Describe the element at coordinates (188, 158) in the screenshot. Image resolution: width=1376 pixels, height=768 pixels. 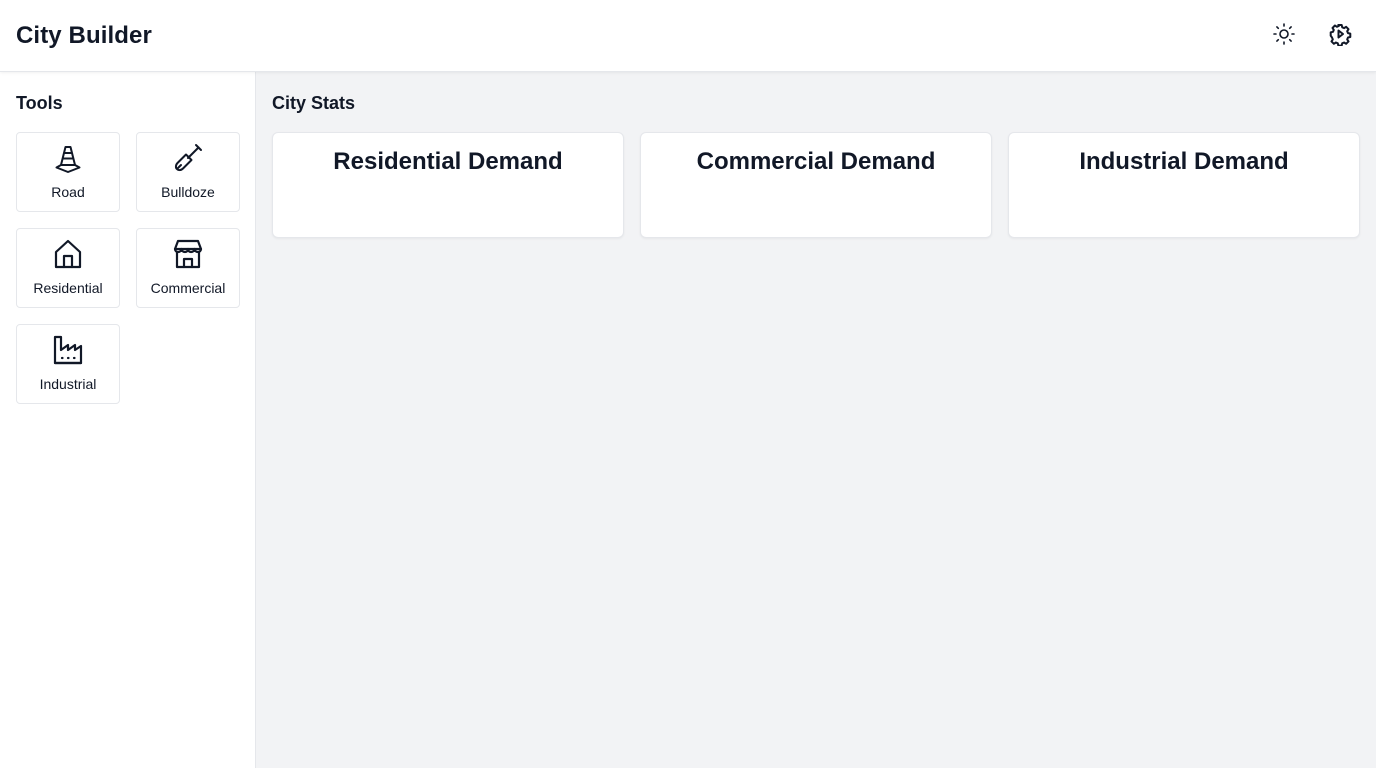
I see `shovel-icon` at that location.